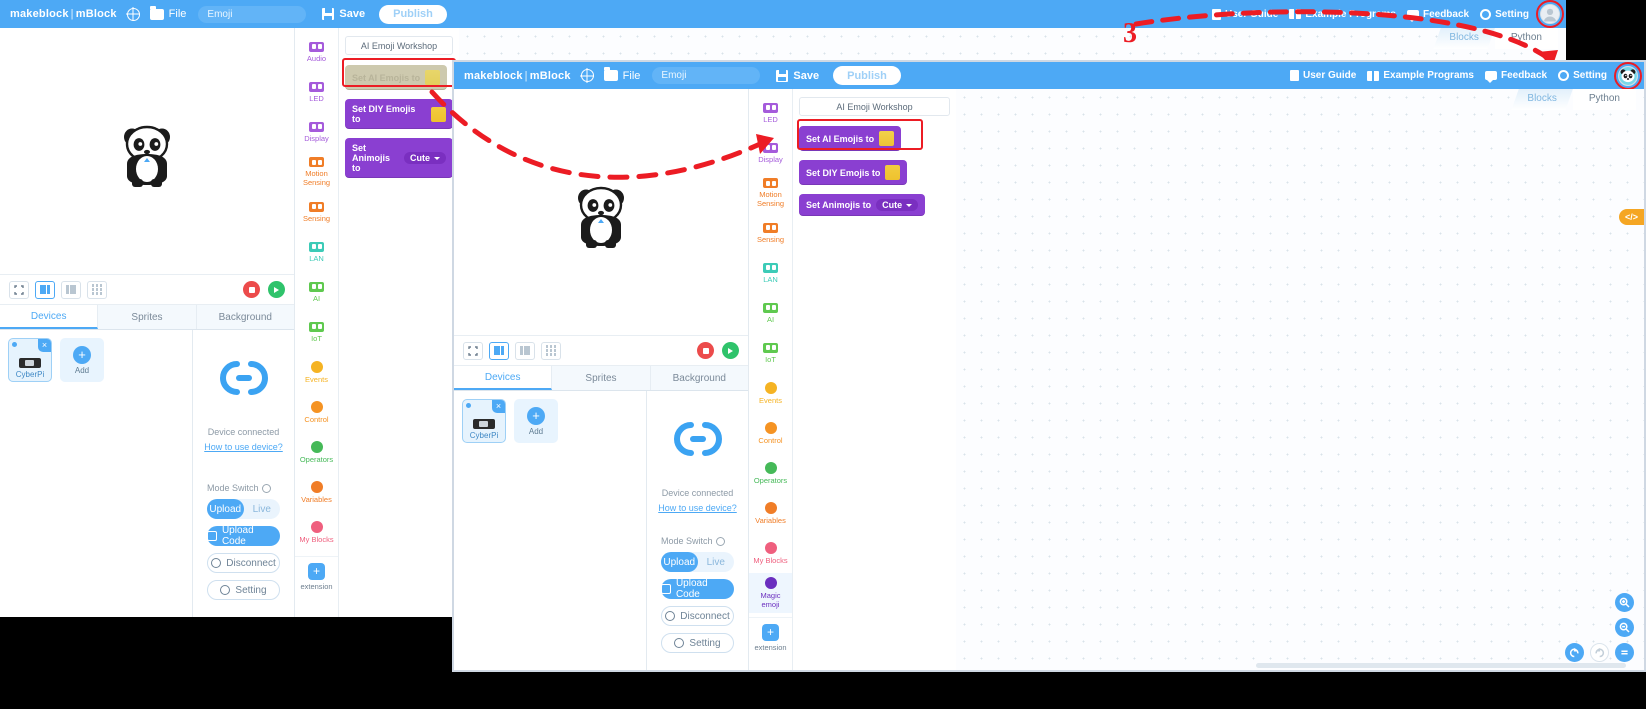 The image size is (1646, 709). Describe the element at coordinates (1574, 652) in the screenshot. I see `undo-button` at that location.